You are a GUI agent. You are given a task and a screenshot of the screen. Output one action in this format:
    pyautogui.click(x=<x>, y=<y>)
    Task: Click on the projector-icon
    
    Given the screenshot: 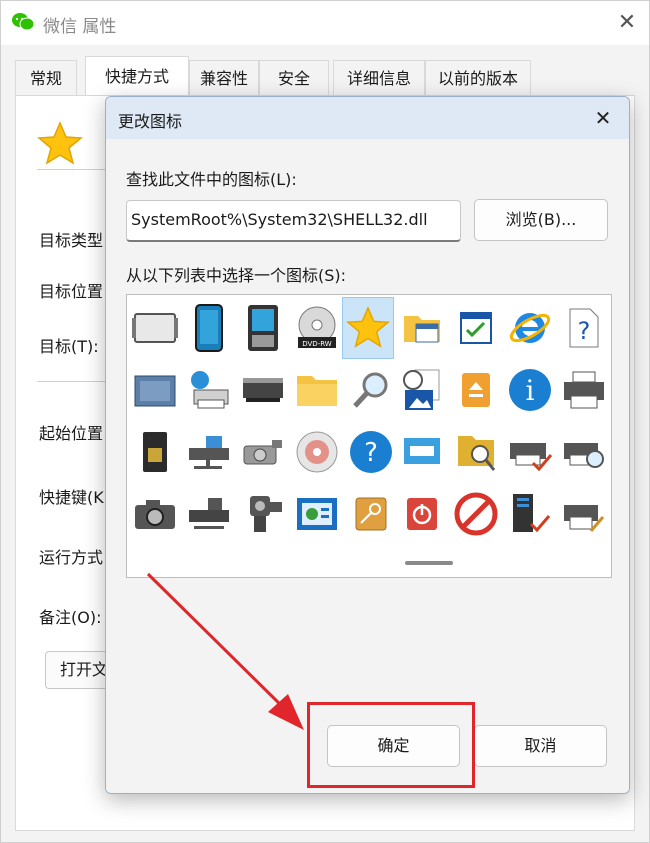 What is the action you would take?
    pyautogui.click(x=263, y=452)
    